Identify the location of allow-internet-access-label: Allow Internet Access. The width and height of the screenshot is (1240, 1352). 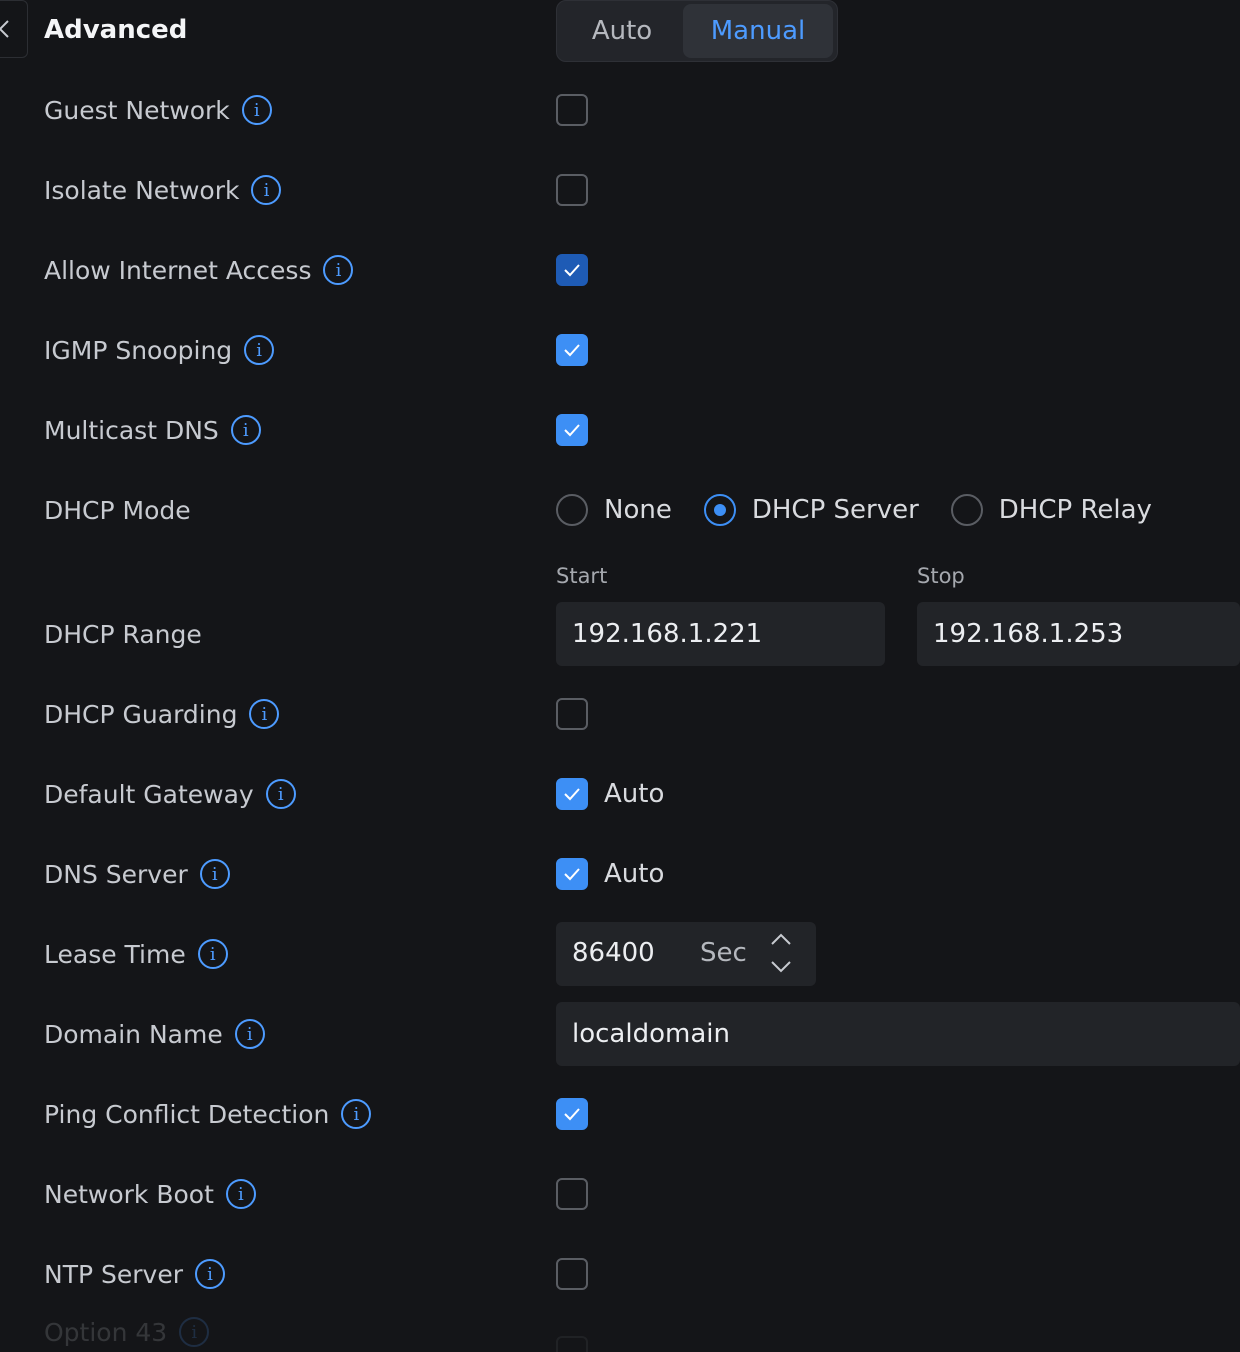
(178, 270).